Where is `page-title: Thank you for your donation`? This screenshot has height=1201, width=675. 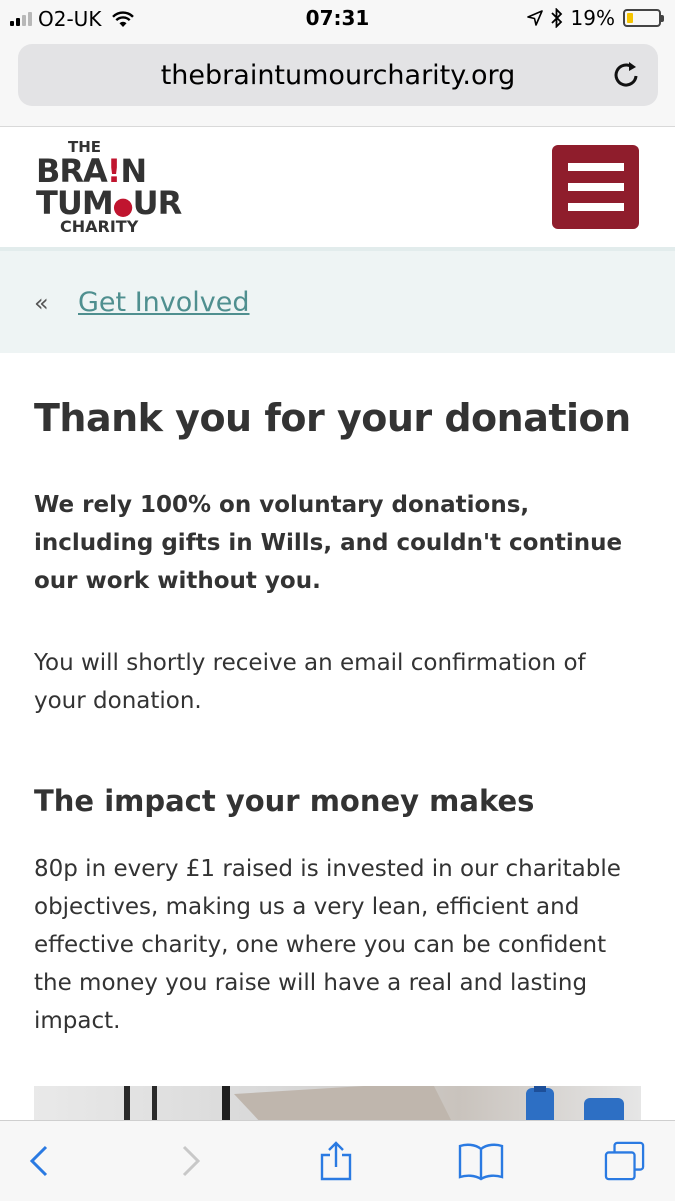 page-title: Thank you for your donation is located at coordinates (332, 418).